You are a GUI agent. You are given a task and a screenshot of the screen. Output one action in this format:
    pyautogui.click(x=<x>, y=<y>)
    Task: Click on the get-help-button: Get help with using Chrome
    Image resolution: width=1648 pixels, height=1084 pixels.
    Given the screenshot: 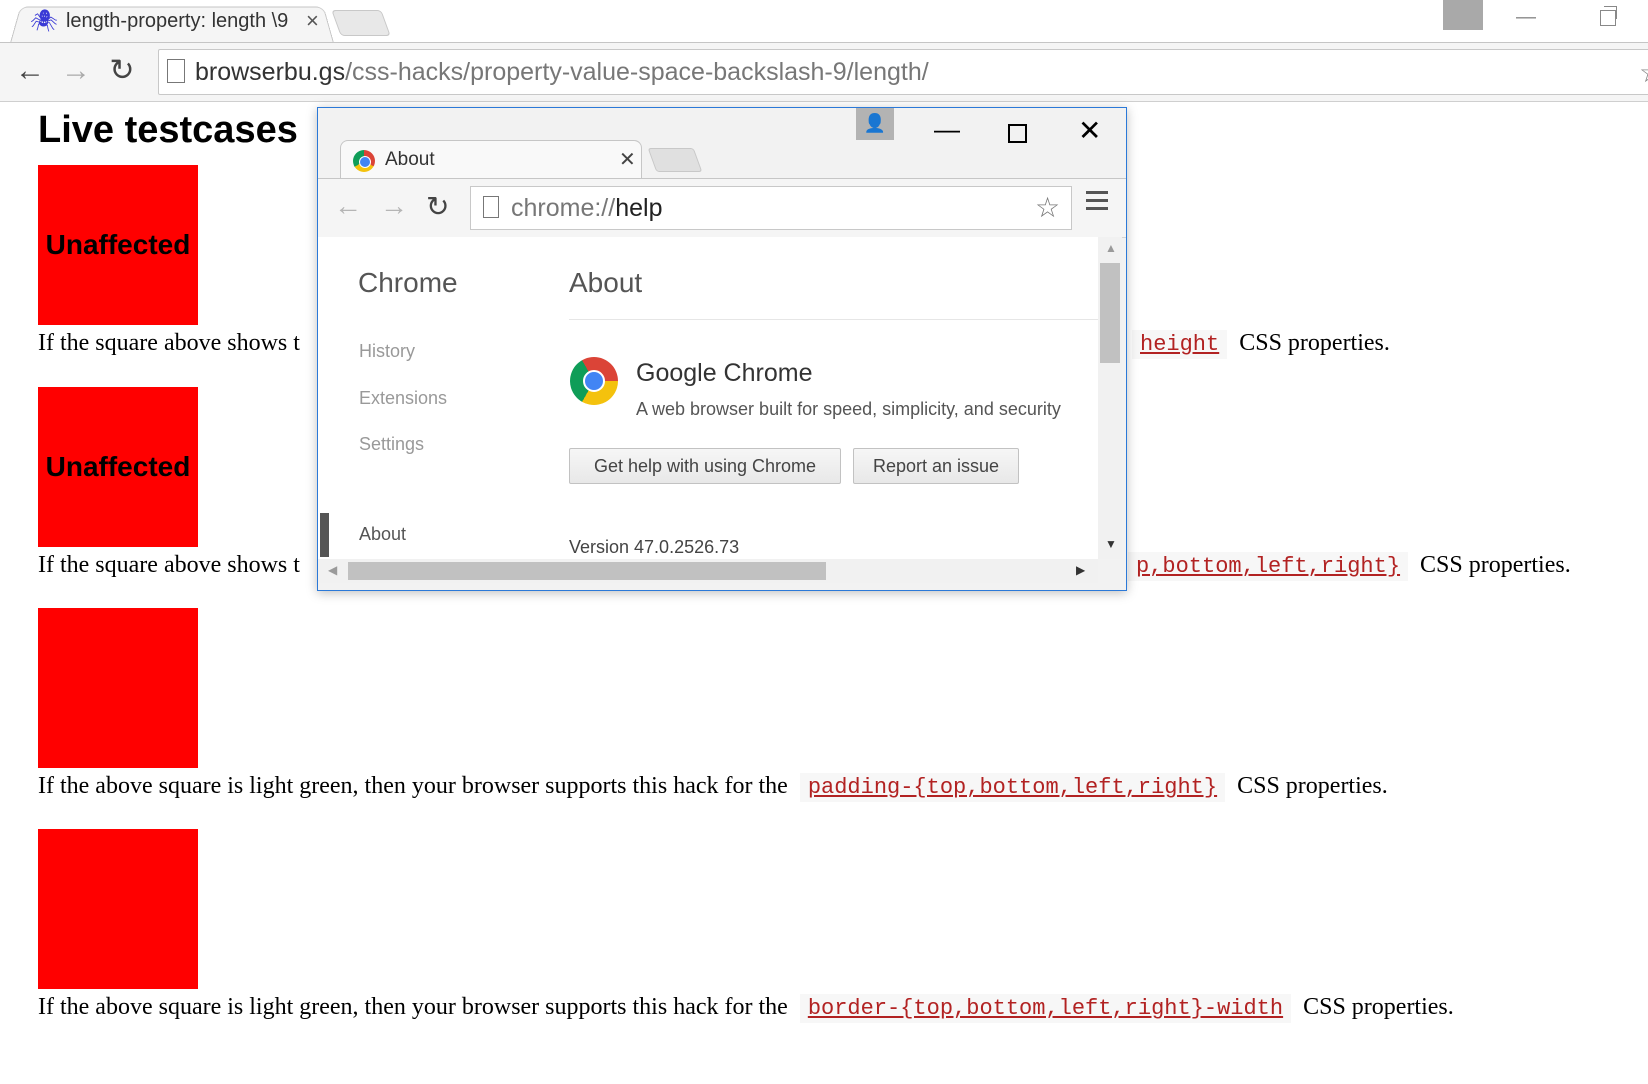 What is the action you would take?
    pyautogui.click(x=705, y=466)
    